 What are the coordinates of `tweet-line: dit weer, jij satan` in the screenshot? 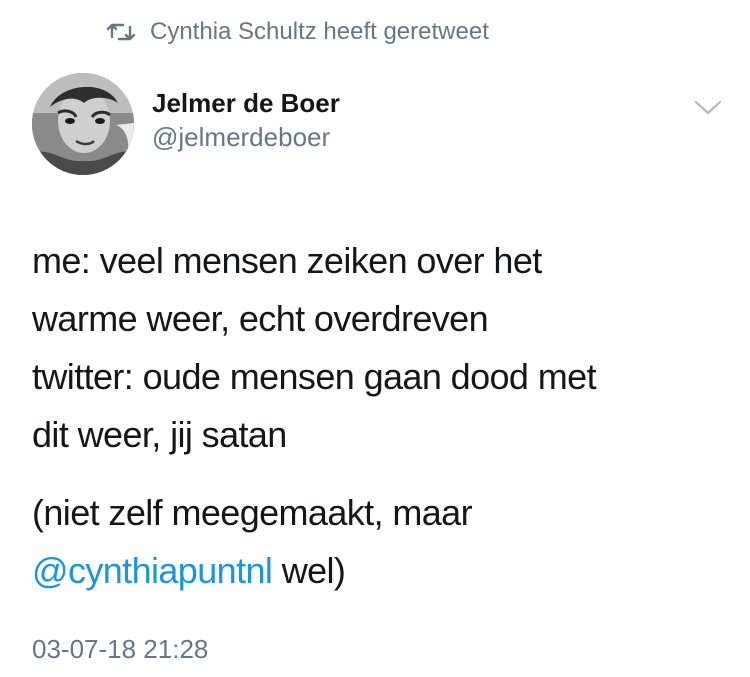 It's located at (159, 434).